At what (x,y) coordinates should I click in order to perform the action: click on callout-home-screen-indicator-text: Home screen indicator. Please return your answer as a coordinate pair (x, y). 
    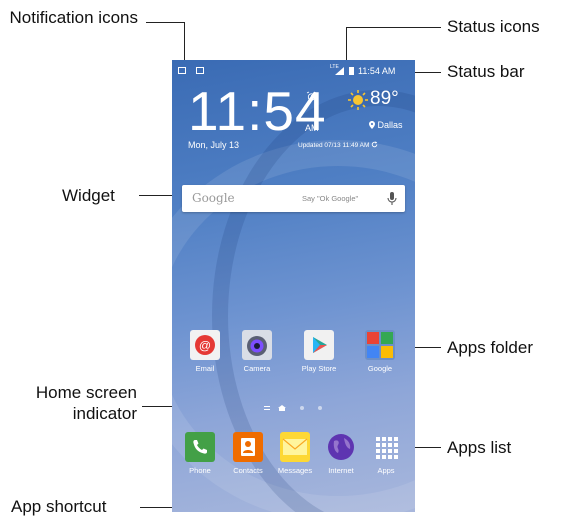
    Looking at the image, I should click on (86, 403).